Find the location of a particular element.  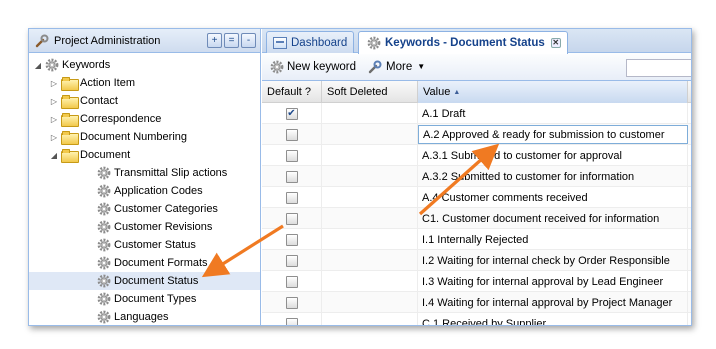

tree-node: ▷ Correspondence is located at coordinates (144, 119).